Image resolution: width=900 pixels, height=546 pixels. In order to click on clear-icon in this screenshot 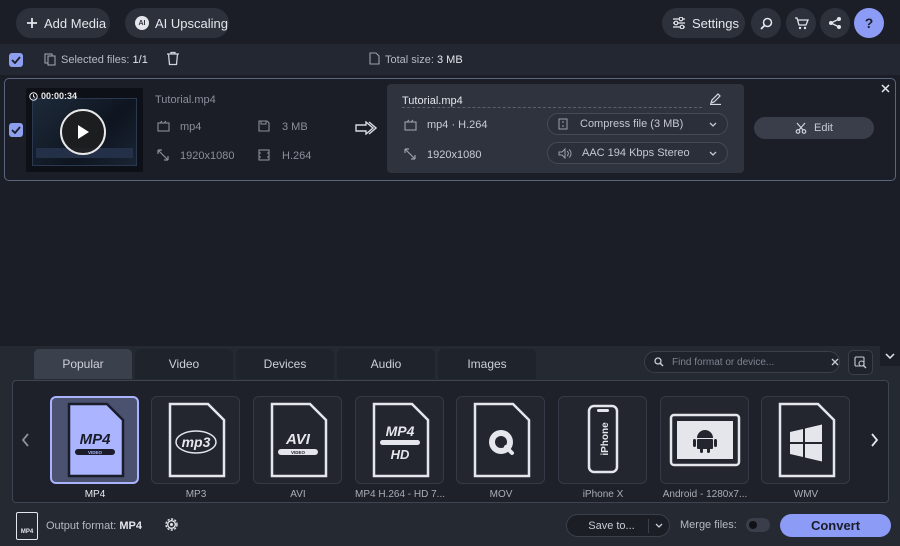, I will do `click(835, 362)`.